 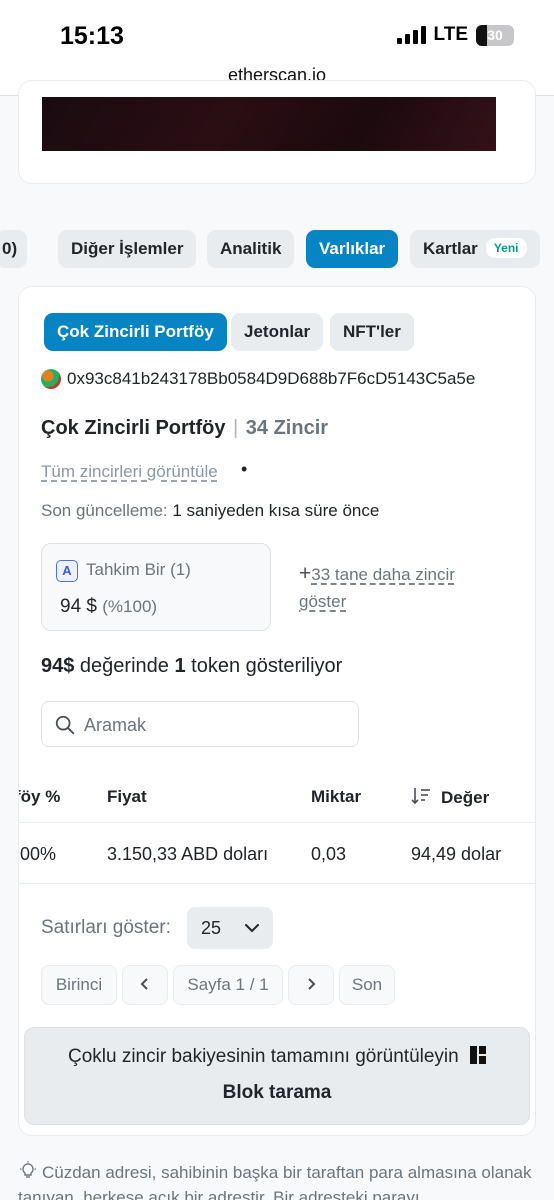 What do you see at coordinates (287, 428) in the screenshot?
I see `chain-count: 34 Zincir` at bounding box center [287, 428].